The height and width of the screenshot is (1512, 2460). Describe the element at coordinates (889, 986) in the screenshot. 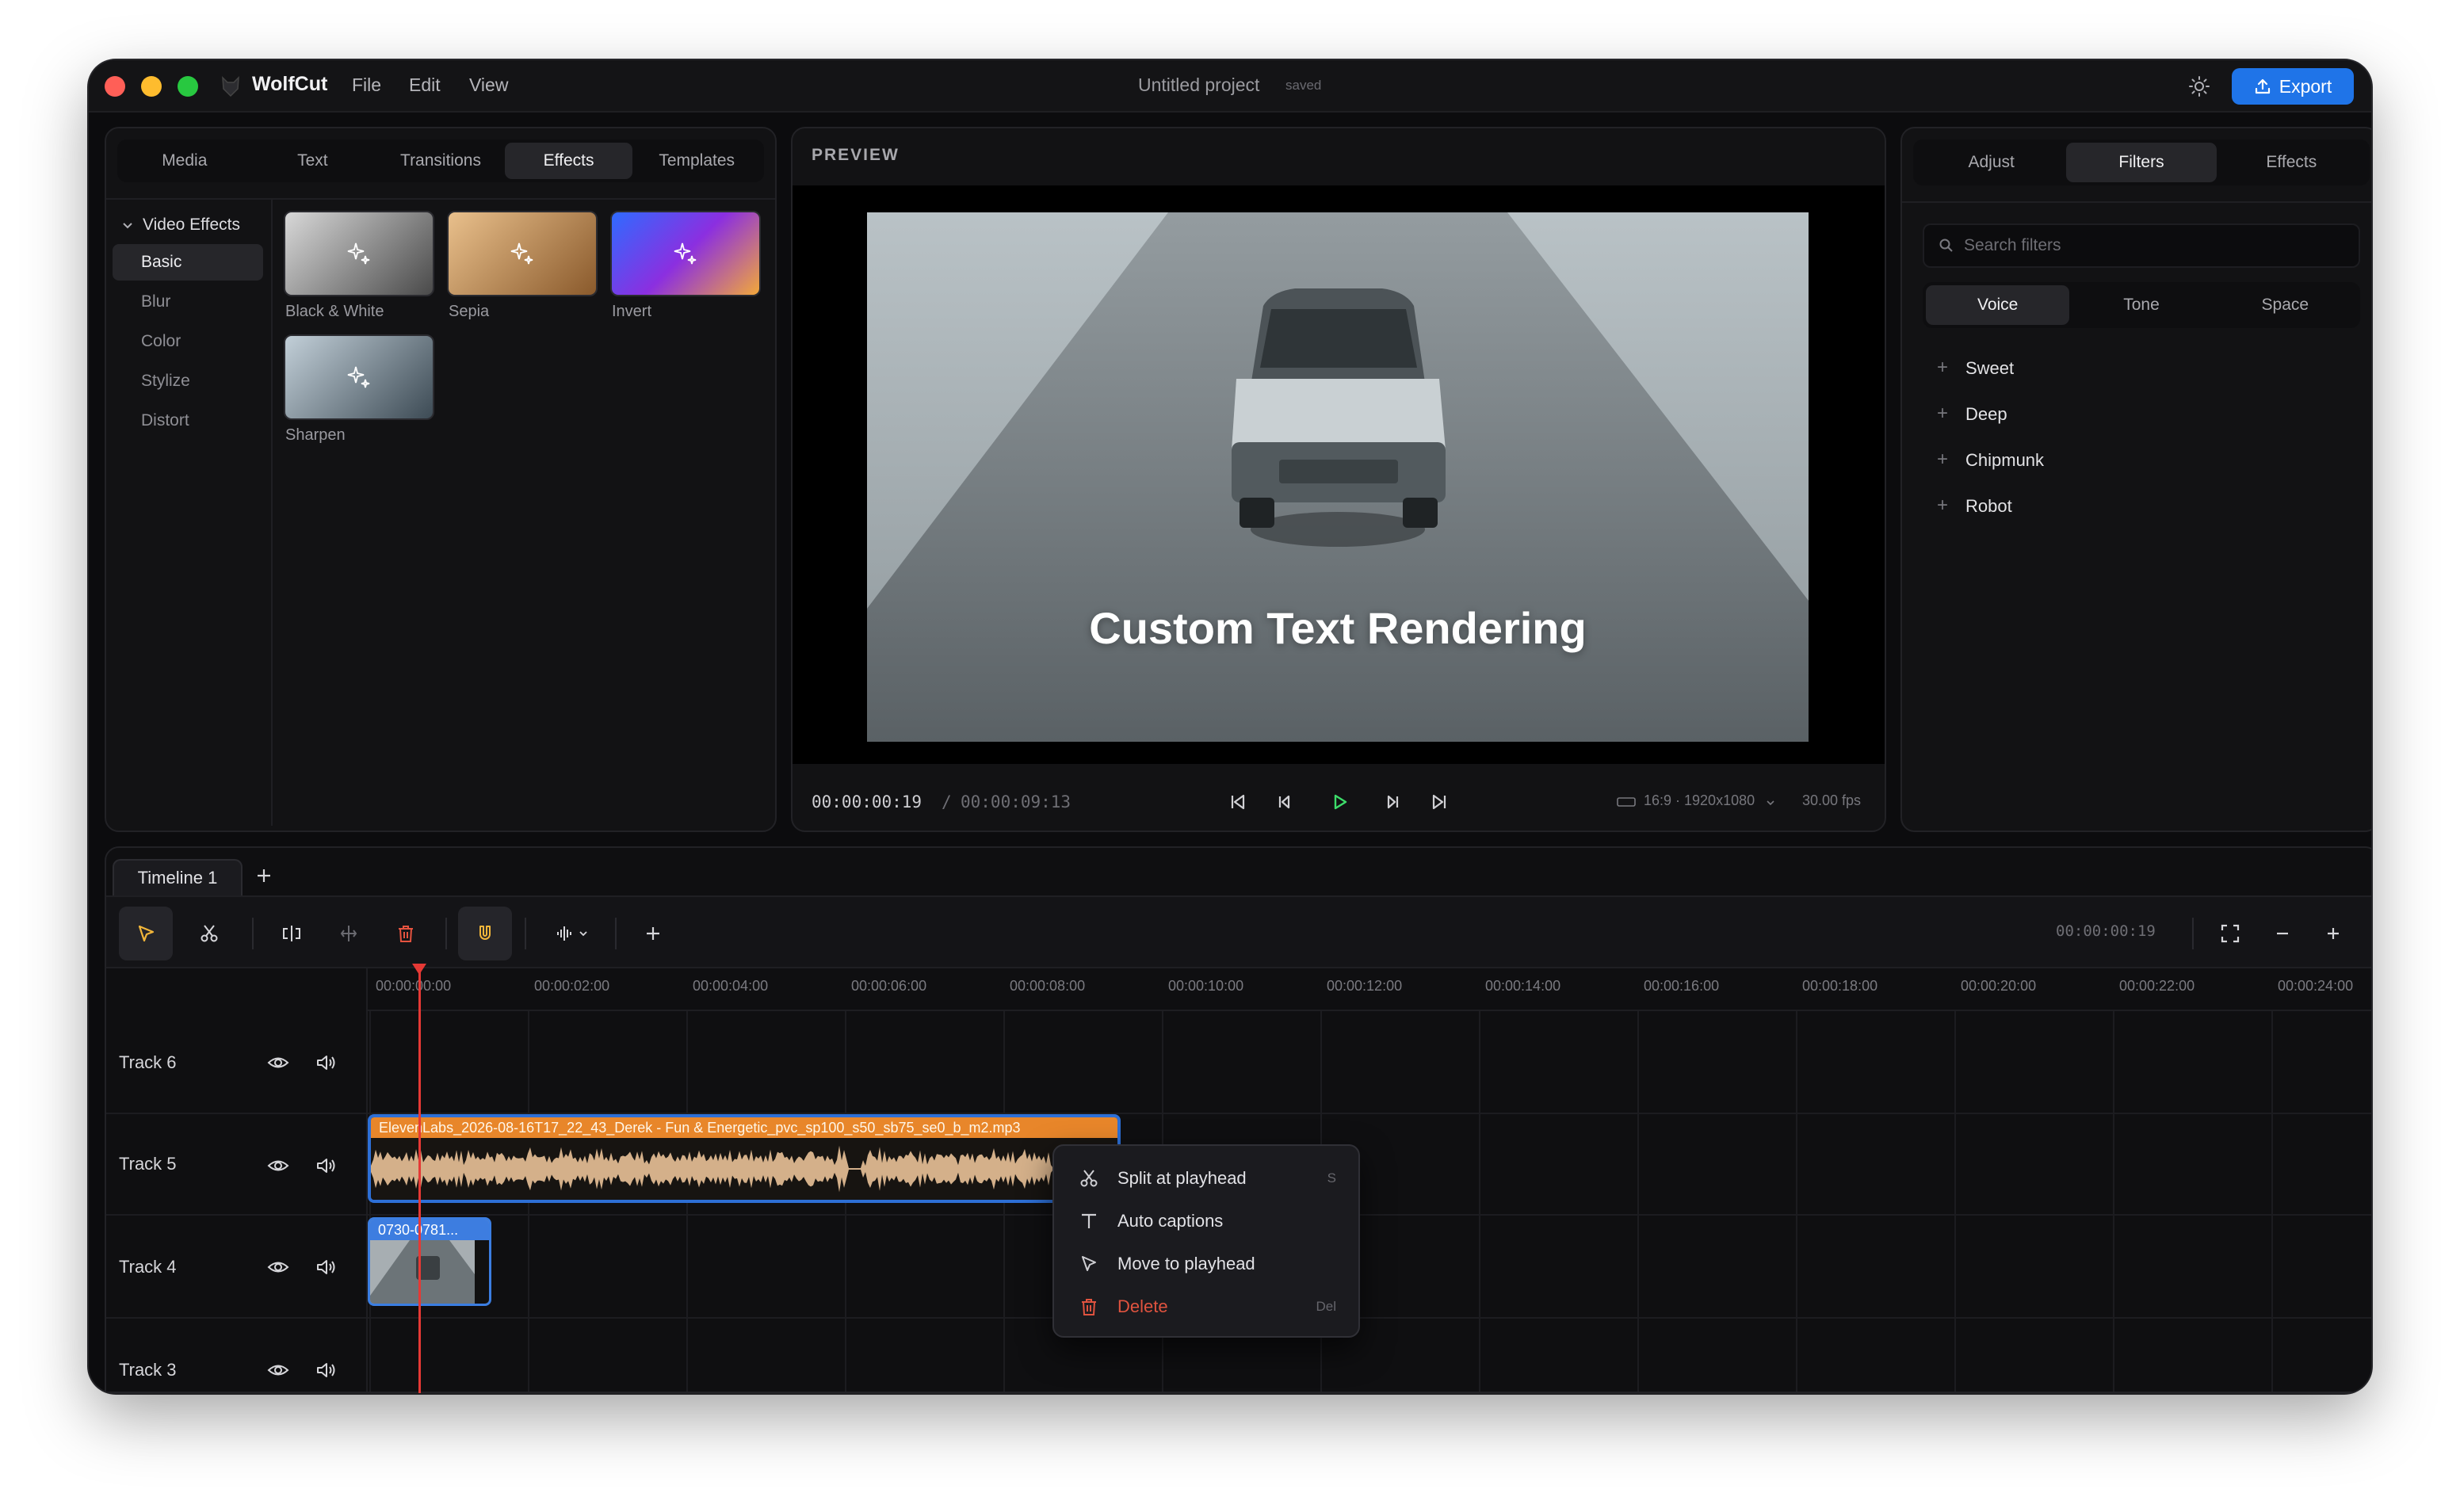

I see `ruler-tick: 00:00:06:00` at that location.